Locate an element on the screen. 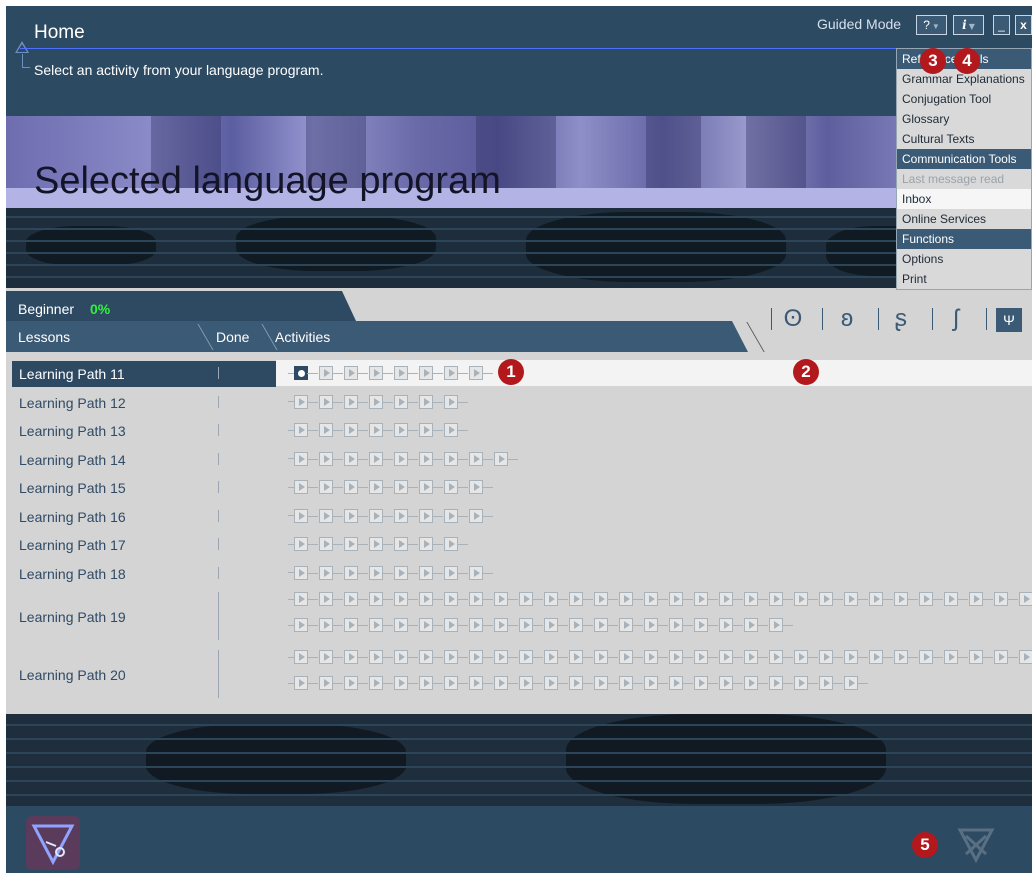  menu-item: Functions is located at coordinates (964, 239).